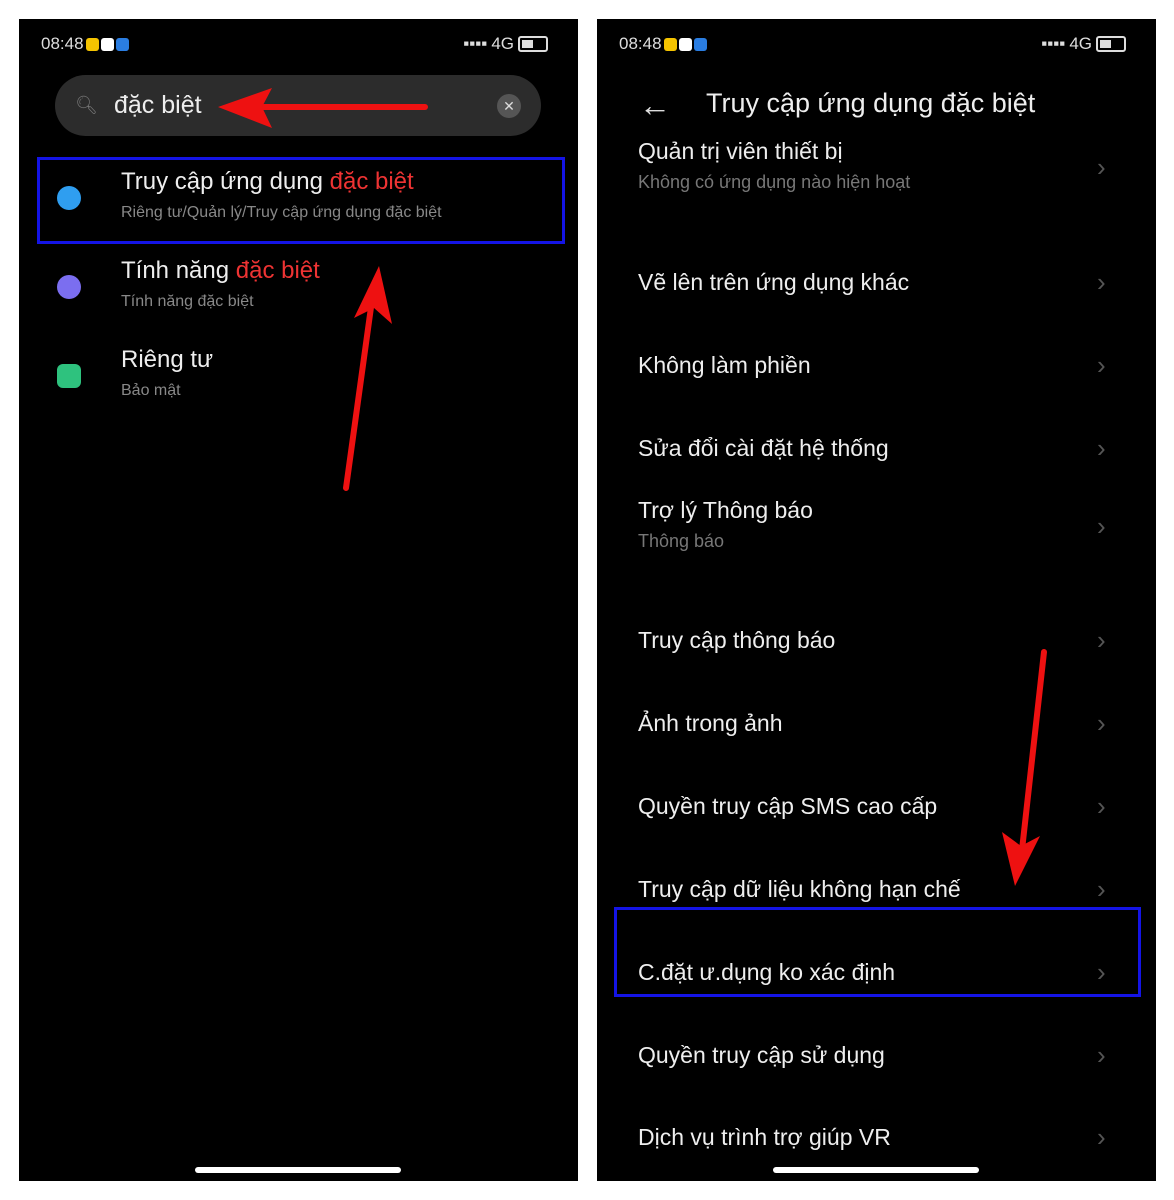  What do you see at coordinates (774, 282) in the screenshot?
I see `item-label: Vẽ lên trên ứng dụng khác` at bounding box center [774, 282].